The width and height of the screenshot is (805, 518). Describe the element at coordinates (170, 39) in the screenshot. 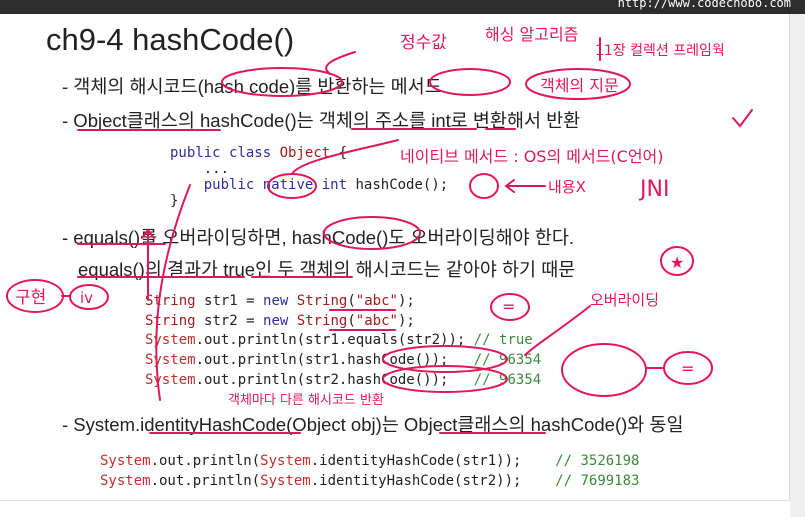

I see `slide-title: ch9-4 hashCode()` at that location.